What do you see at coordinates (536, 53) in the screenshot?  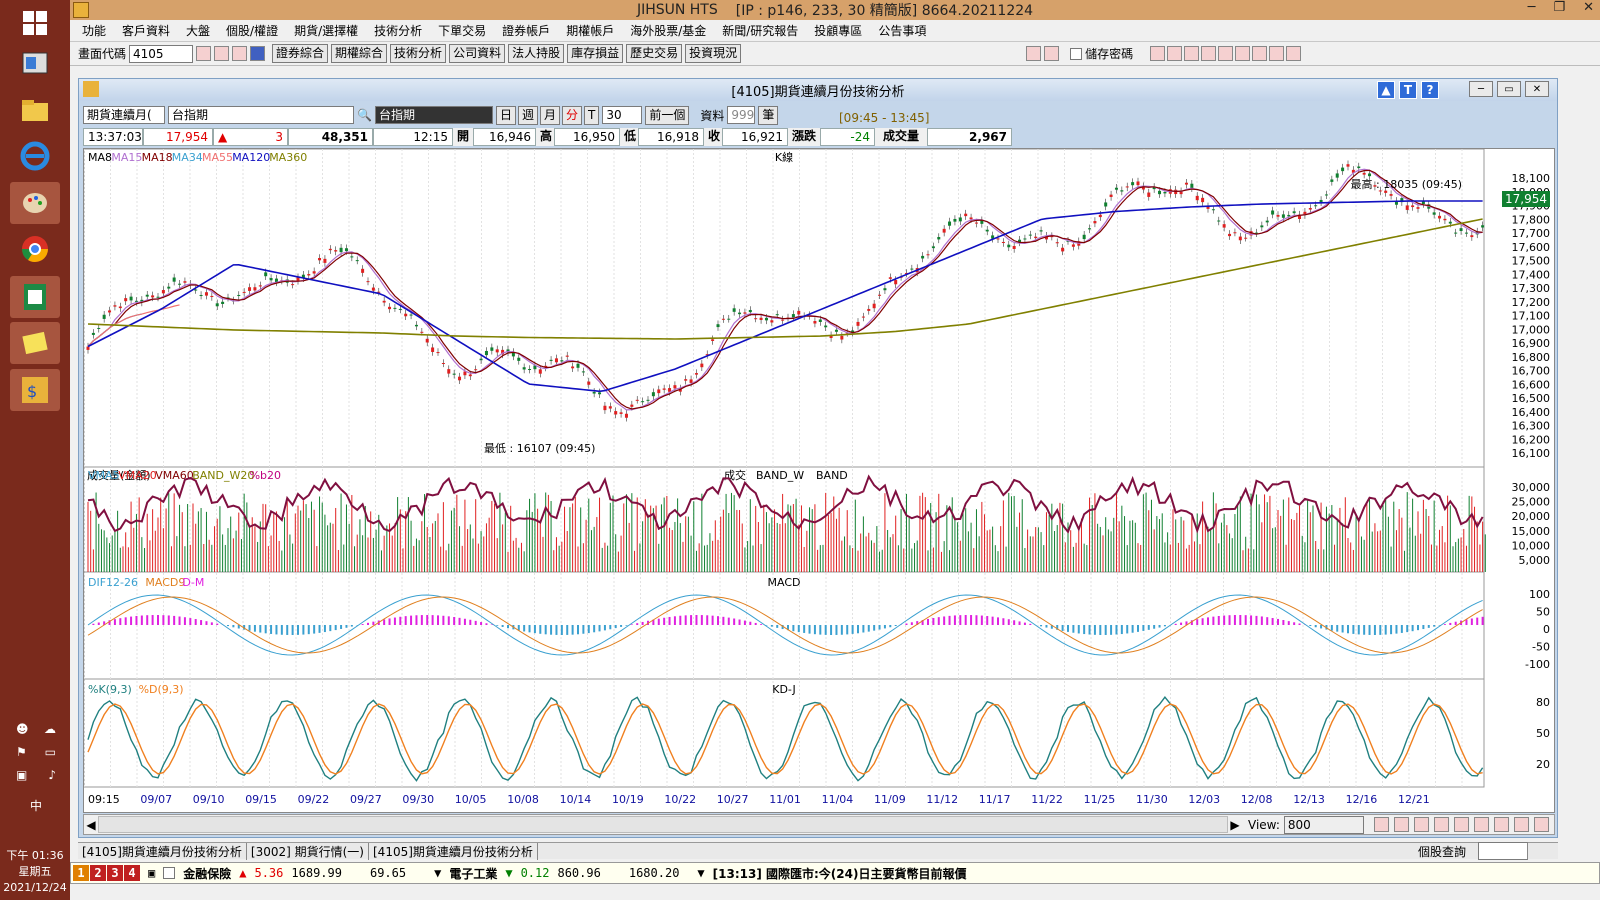 I see `toolbar-button: 法人持股` at bounding box center [536, 53].